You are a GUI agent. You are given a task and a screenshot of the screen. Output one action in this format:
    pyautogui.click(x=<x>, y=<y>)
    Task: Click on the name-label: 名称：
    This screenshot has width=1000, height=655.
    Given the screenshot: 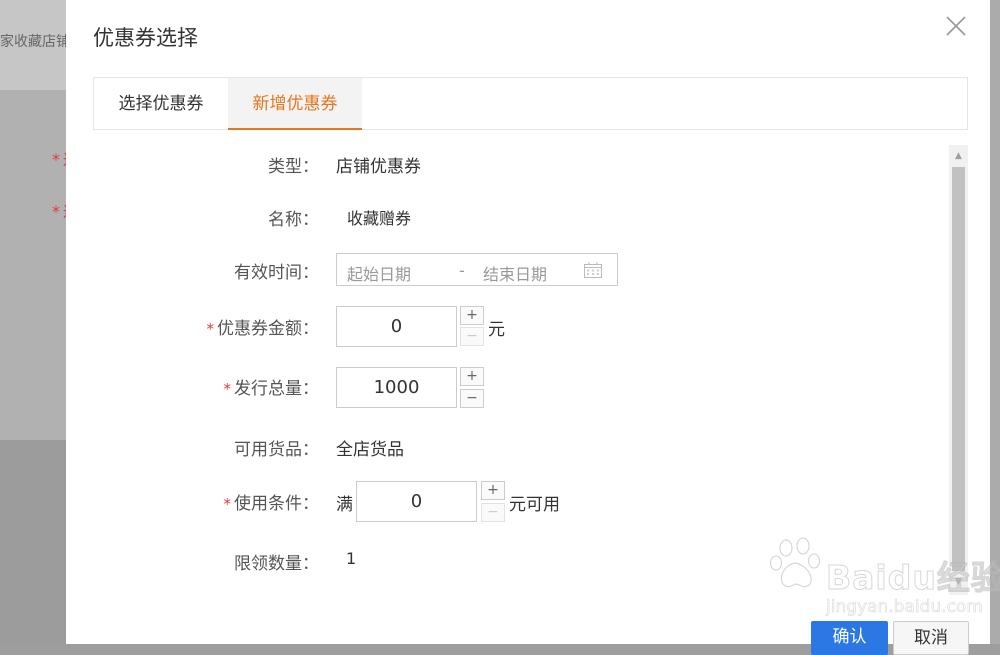 What is the action you would take?
    pyautogui.click(x=293, y=220)
    